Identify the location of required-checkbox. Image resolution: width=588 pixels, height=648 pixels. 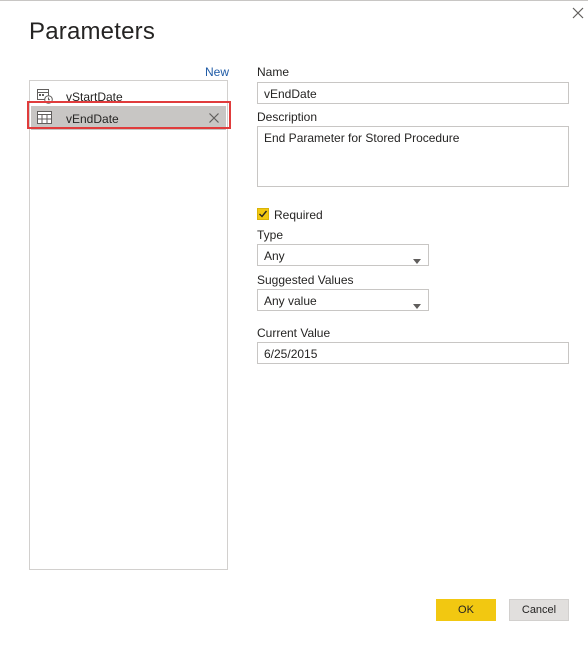
(263, 214).